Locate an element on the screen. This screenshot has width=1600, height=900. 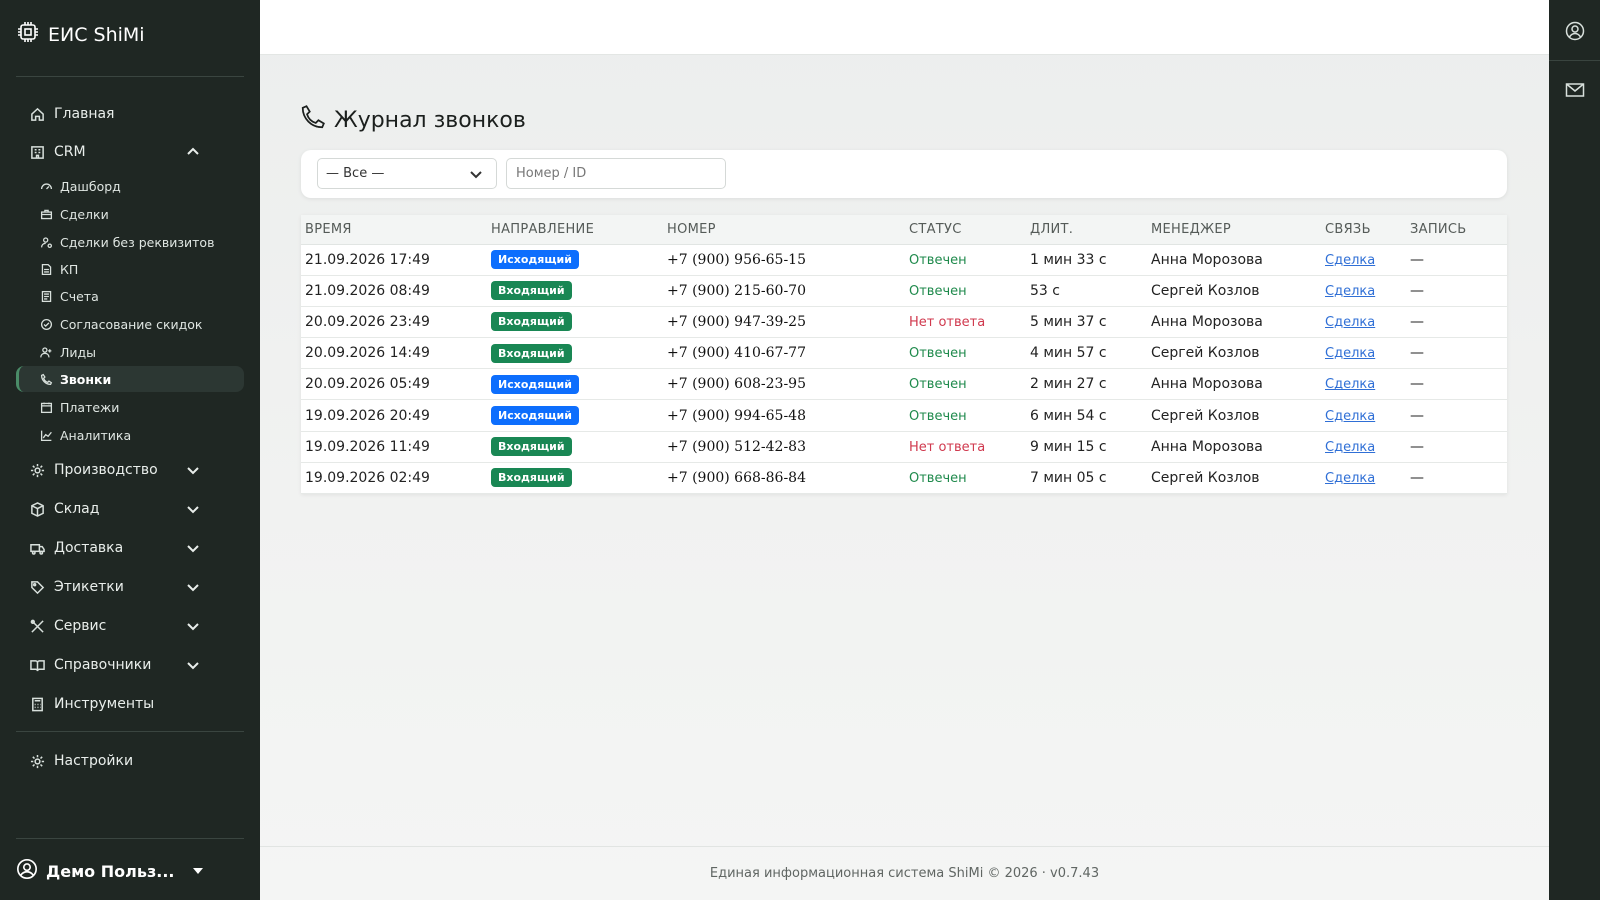
sidebar-subitem-kp: КП is located at coordinates (130, 269).